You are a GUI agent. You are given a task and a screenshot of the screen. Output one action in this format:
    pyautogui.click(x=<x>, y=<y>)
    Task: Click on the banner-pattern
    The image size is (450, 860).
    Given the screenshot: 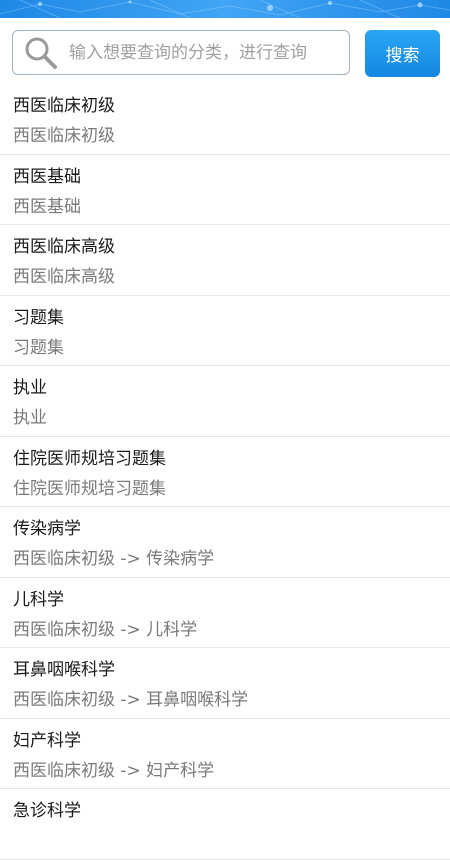 What is the action you would take?
    pyautogui.click(x=225, y=9)
    